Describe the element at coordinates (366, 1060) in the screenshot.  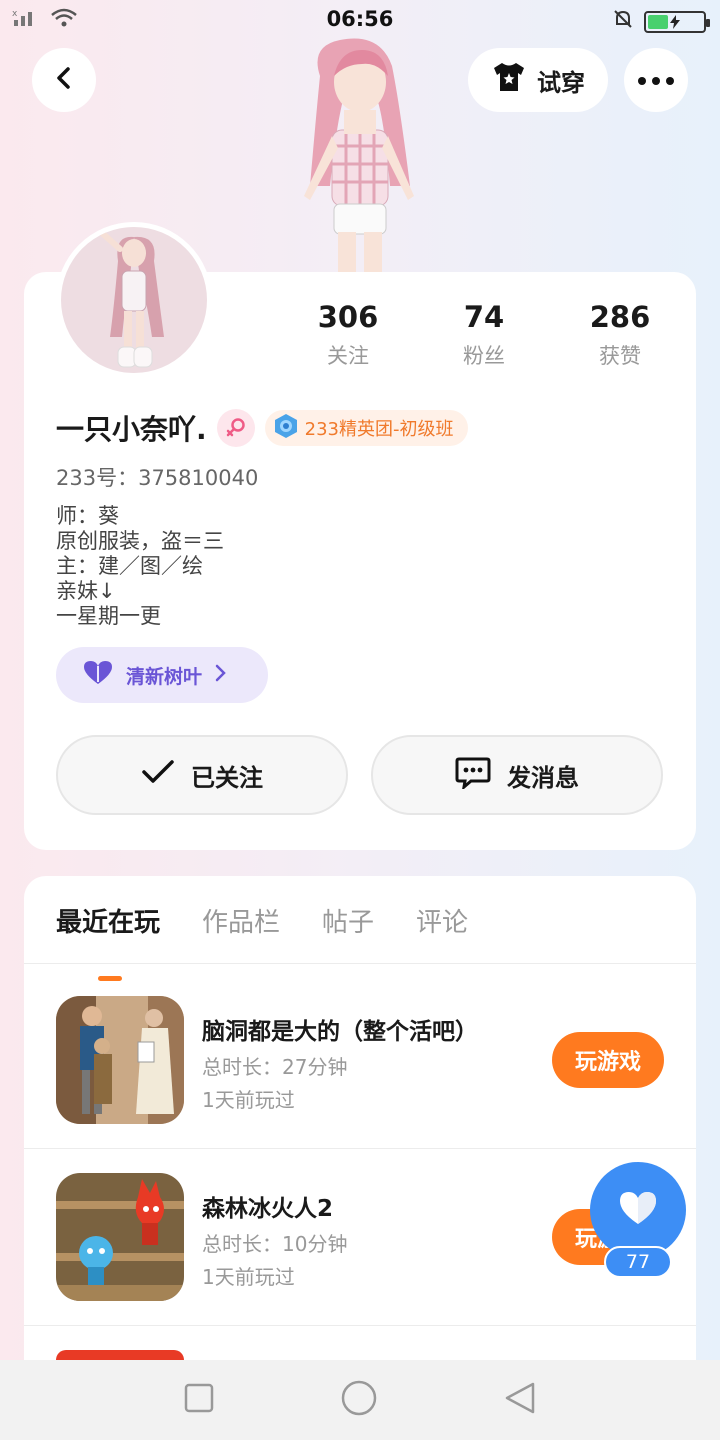
I see `game-item: 脑洞都是大的（整个活吧） 总时长：27分钟 1天前玩过 玩游戏` at that location.